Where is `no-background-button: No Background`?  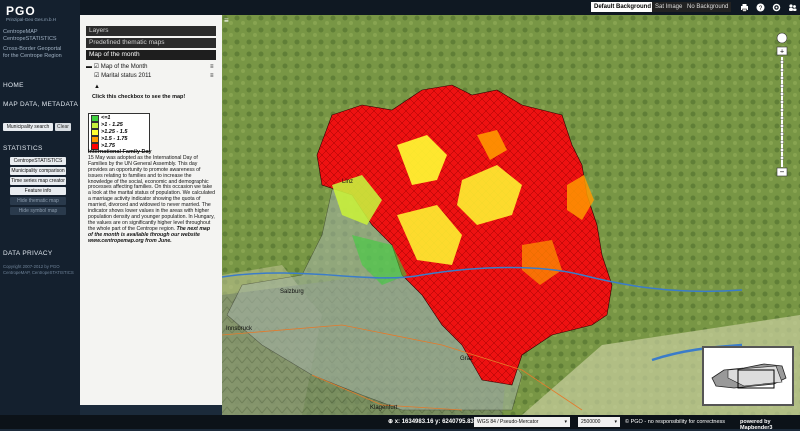
no-background-button: No Background is located at coordinates (708, 7).